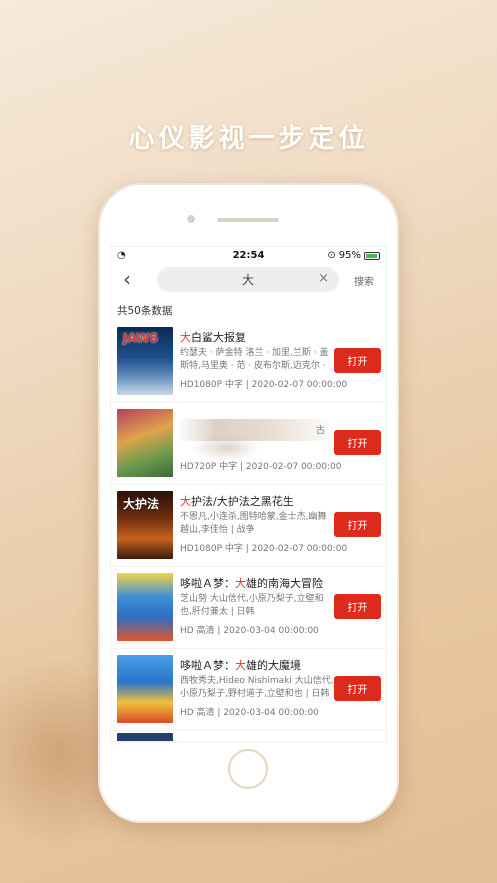 Image resolution: width=497 pixels, height=883 pixels. Describe the element at coordinates (364, 280) in the screenshot. I see `search-button: 搜索` at that location.